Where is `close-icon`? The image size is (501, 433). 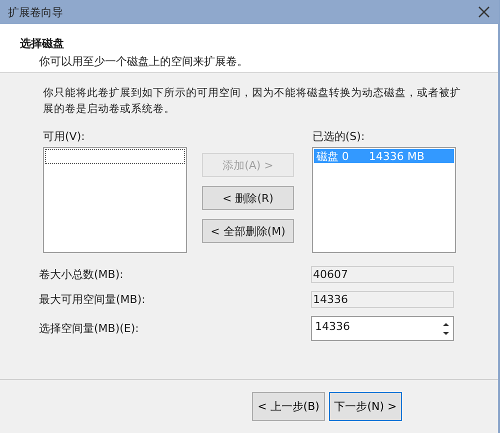
close-icon is located at coordinates (484, 12).